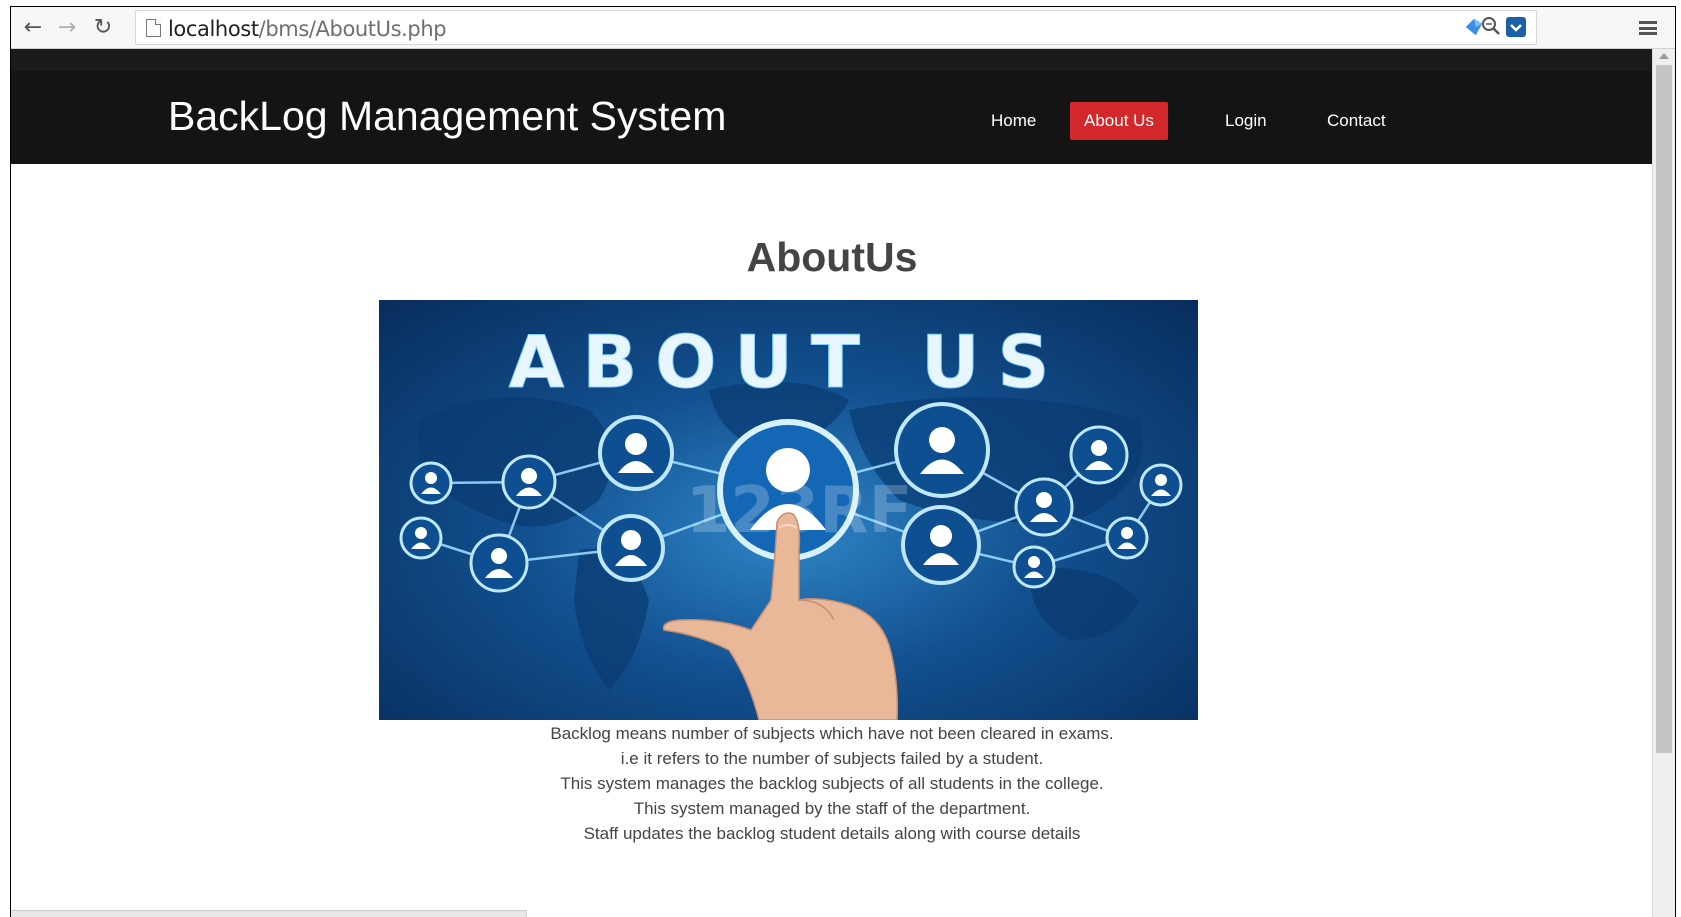  Describe the element at coordinates (1664, 409) in the screenshot. I see `scroll-thumb` at that location.